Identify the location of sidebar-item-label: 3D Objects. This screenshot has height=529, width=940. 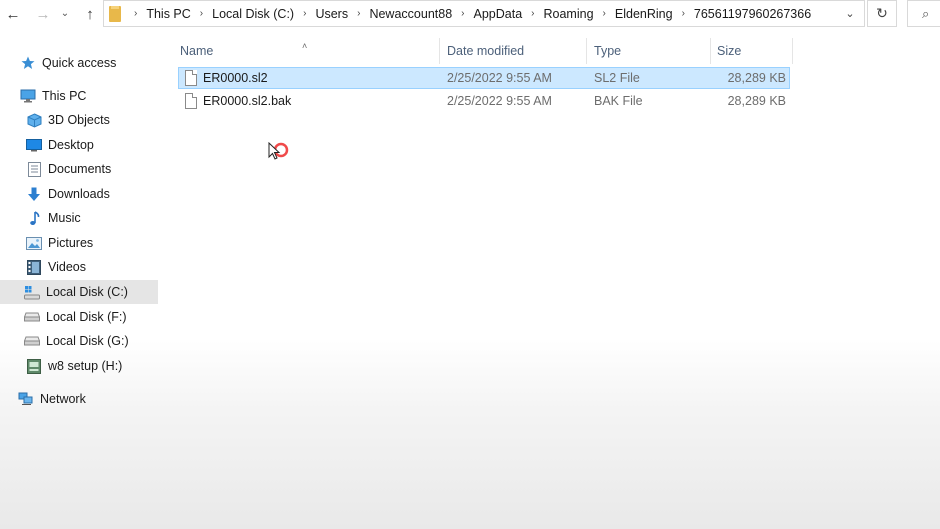
(79, 120).